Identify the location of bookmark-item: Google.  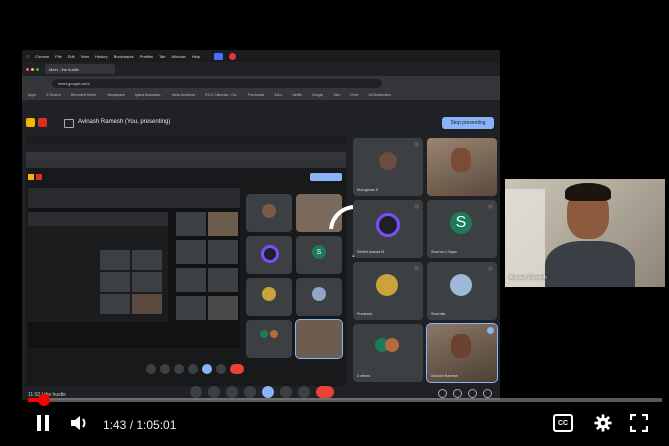
(317, 95).